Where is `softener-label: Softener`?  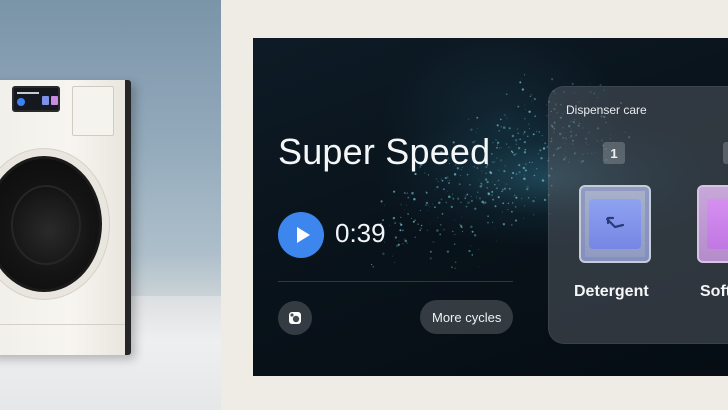 softener-label: Softener is located at coordinates (714, 291).